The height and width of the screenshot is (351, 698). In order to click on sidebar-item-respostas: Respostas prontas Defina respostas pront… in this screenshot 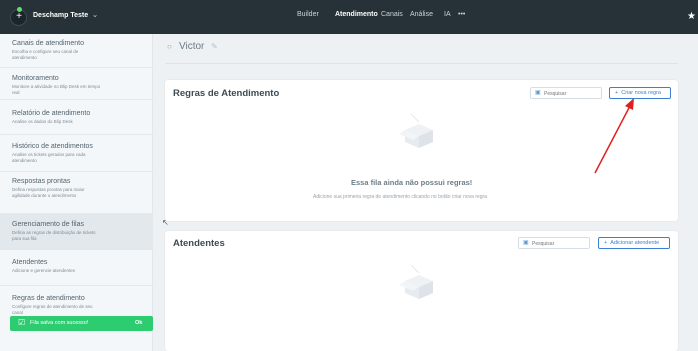, I will do `click(76, 193)`.